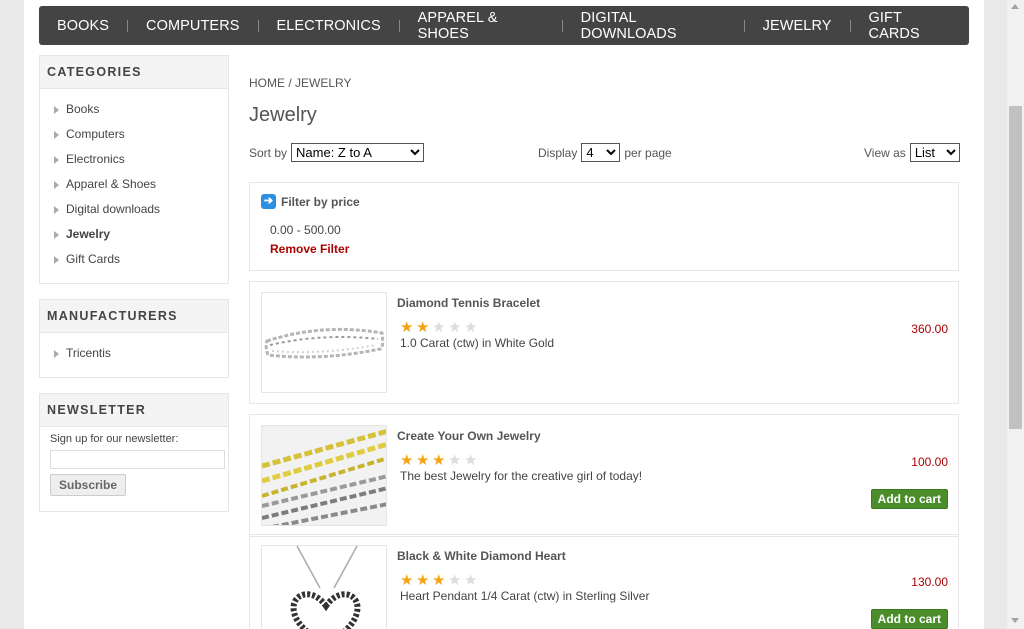 The height and width of the screenshot is (629, 1024). What do you see at coordinates (141, 134) in the screenshot?
I see `category-computers: Computers` at bounding box center [141, 134].